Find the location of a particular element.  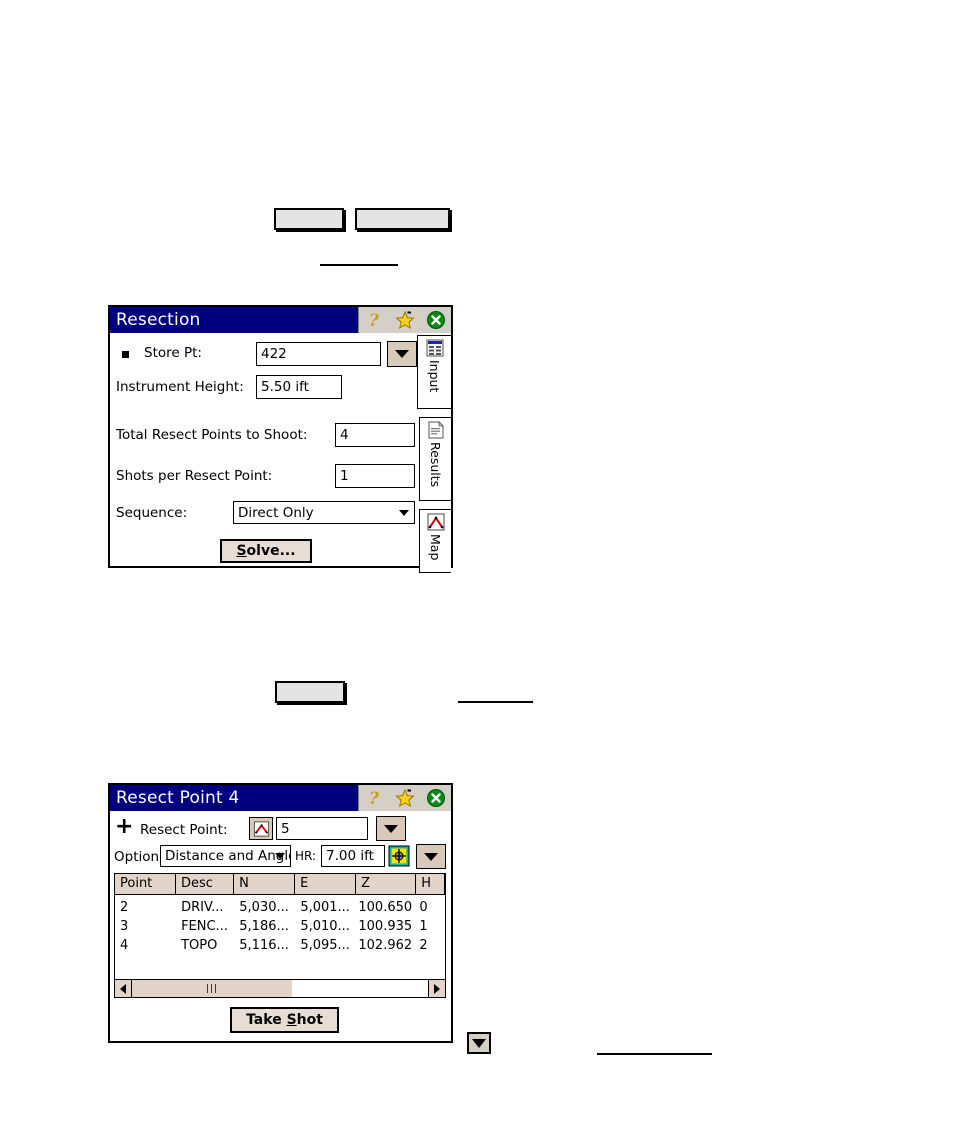

sidebar-item-map: Map is located at coordinates (435, 541).